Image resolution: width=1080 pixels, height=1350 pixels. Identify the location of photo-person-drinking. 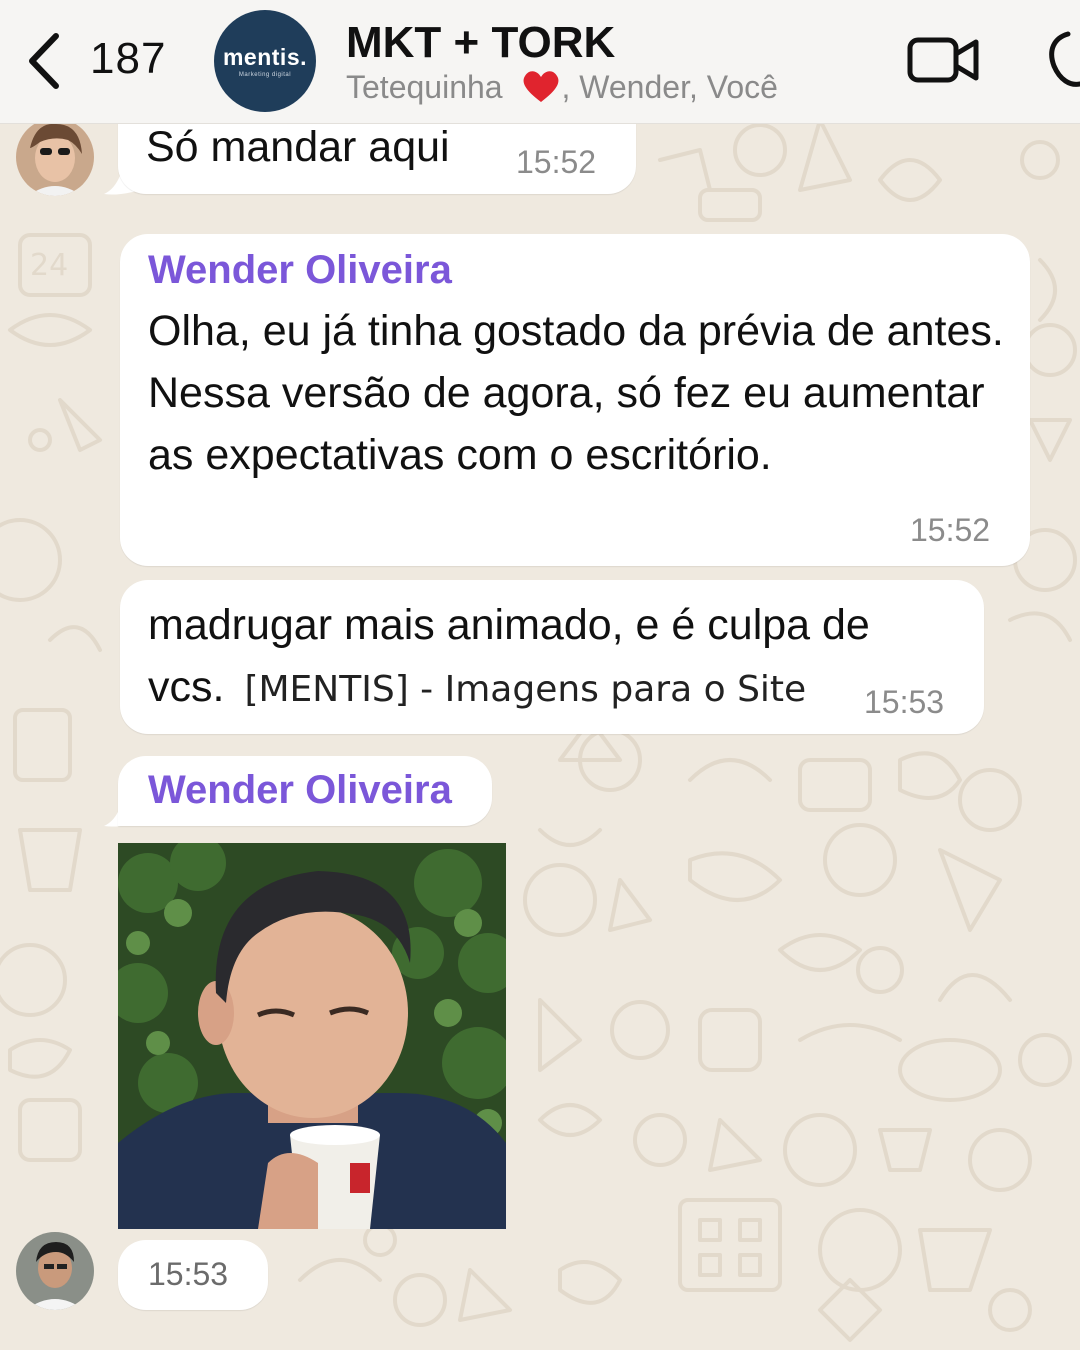
(312, 1036).